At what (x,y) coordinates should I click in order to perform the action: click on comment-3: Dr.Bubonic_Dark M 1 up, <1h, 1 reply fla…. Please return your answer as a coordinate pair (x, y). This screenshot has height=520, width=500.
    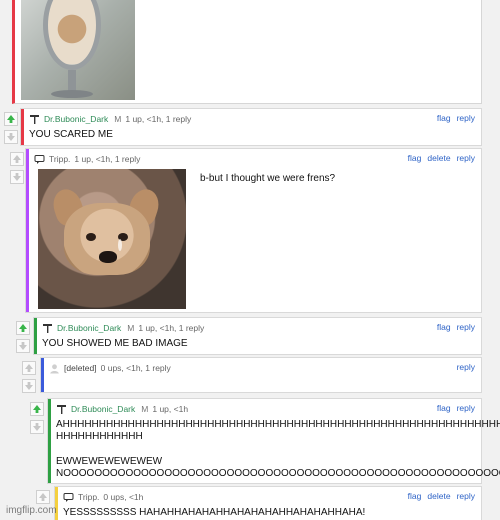
    Looking at the image, I should click on (257, 336).